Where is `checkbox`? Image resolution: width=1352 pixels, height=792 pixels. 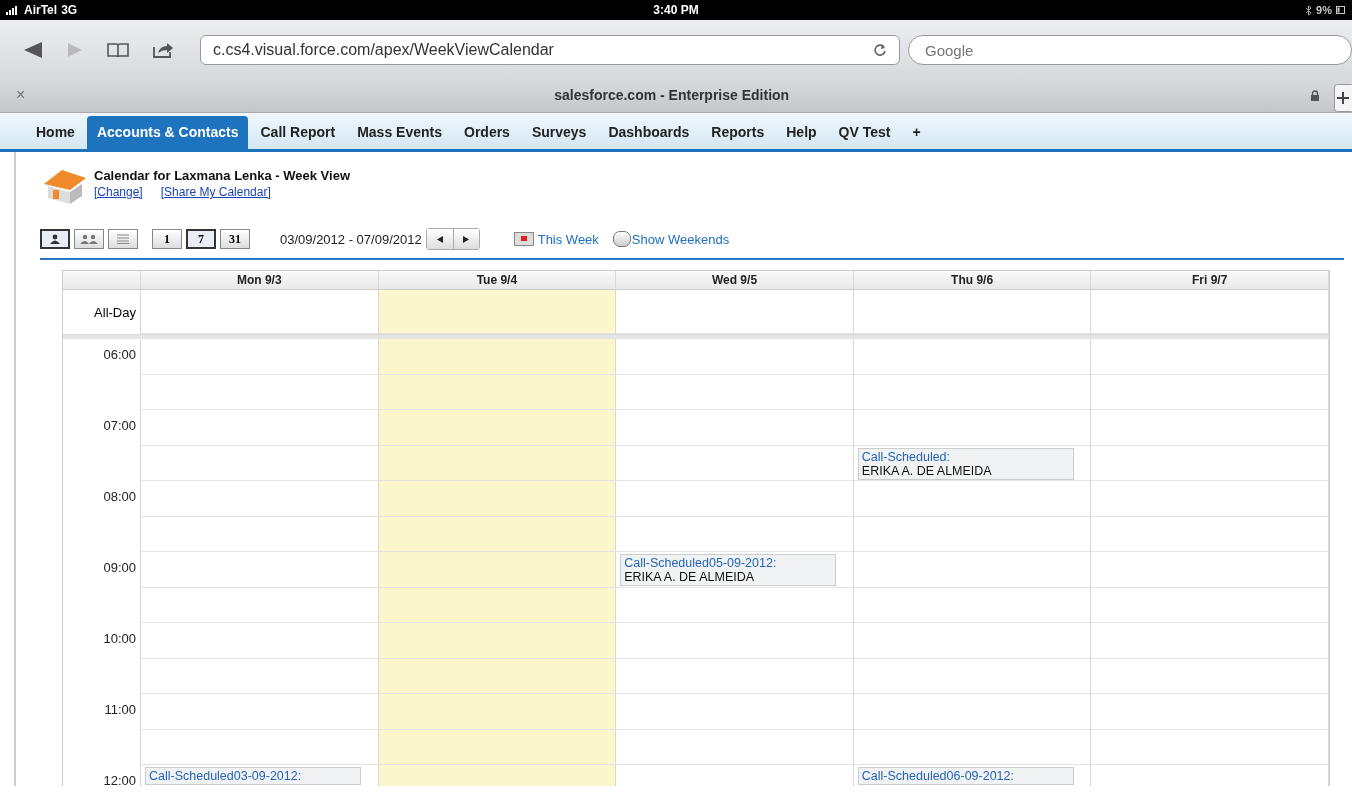 checkbox is located at coordinates (621, 239).